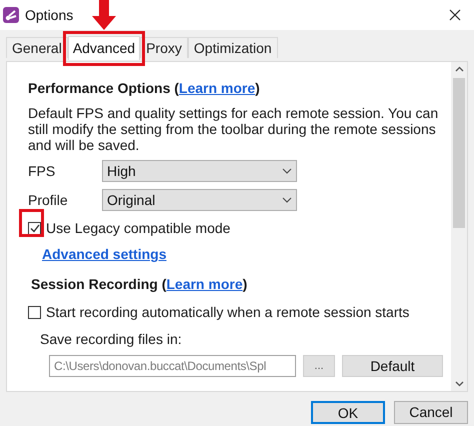  What do you see at coordinates (111, 339) in the screenshot?
I see `save-location-label: Save recording files in:` at bounding box center [111, 339].